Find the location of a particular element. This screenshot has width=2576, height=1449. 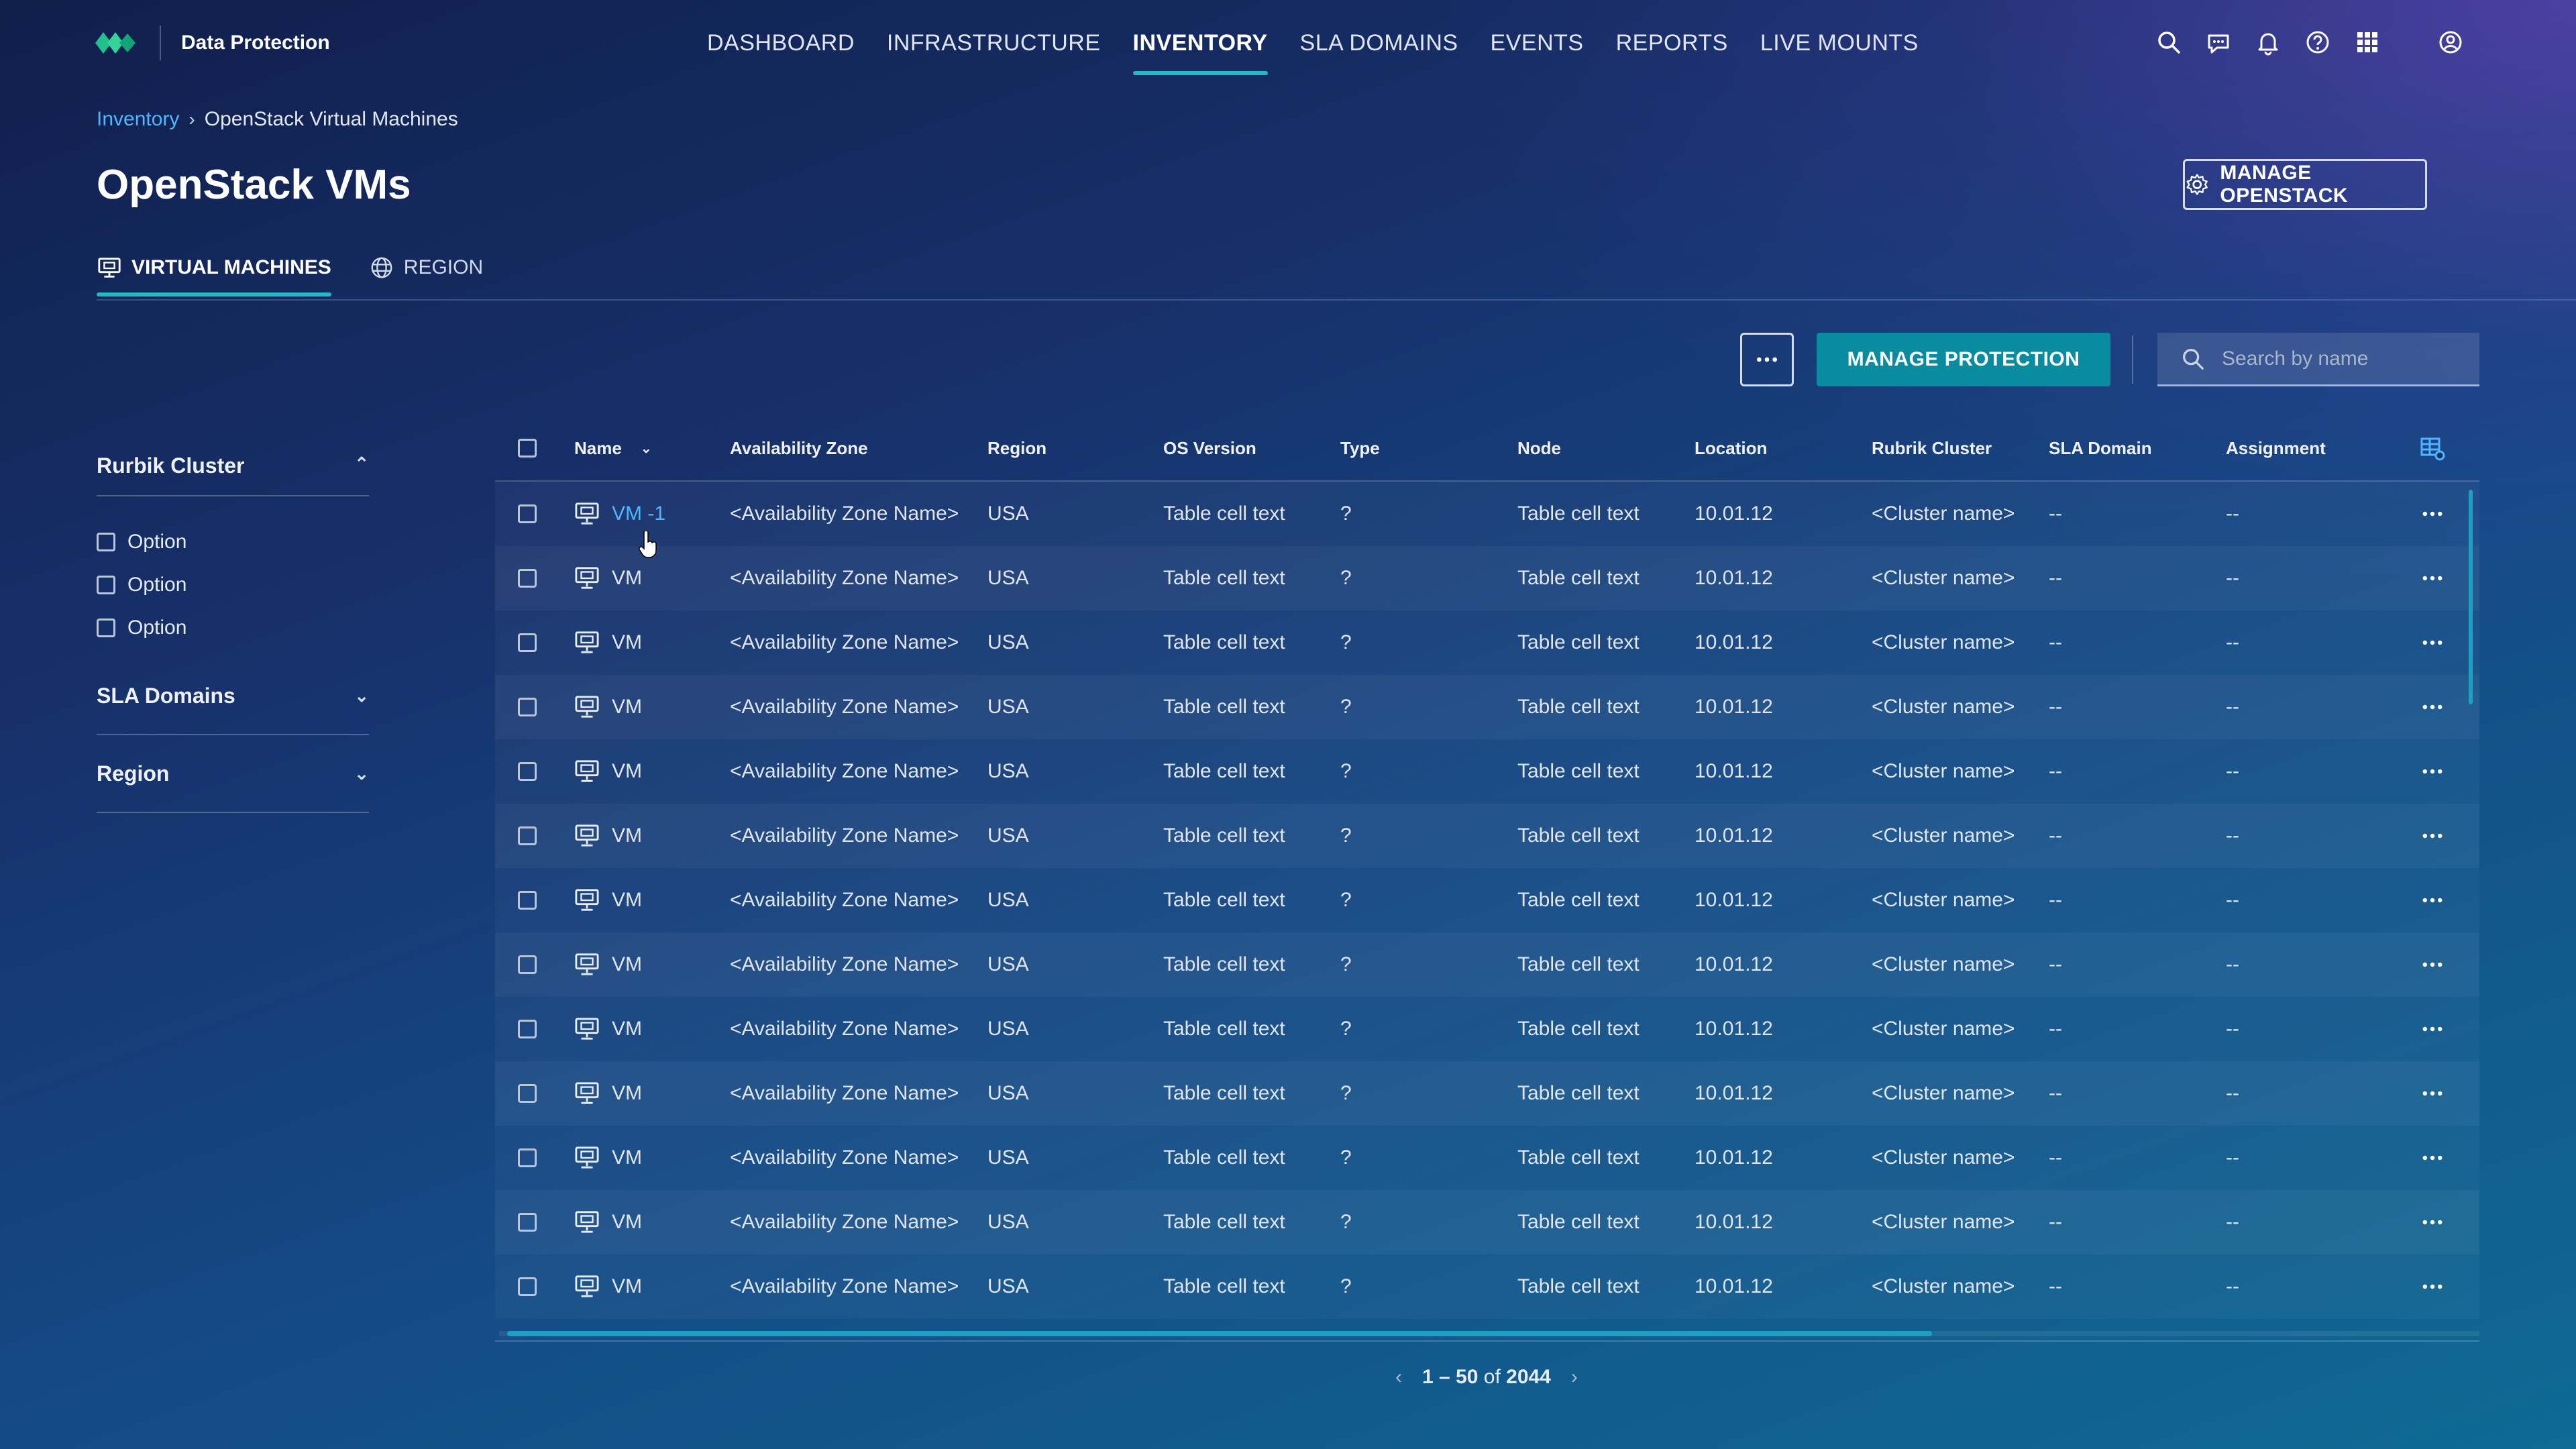

vm-name-cell: VM is located at coordinates (652, 1093).